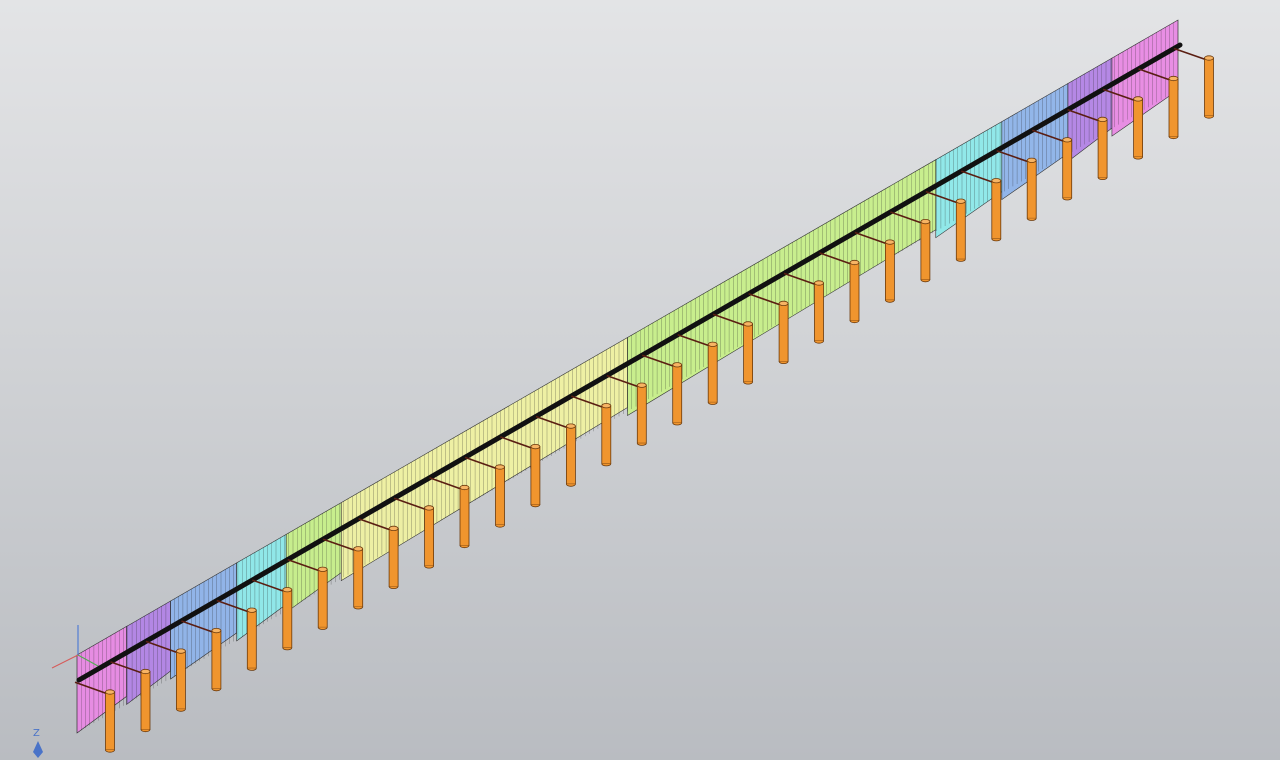 The height and width of the screenshot is (760, 1280). What do you see at coordinates (65, 661) in the screenshot?
I see `x-axis-line` at bounding box center [65, 661].